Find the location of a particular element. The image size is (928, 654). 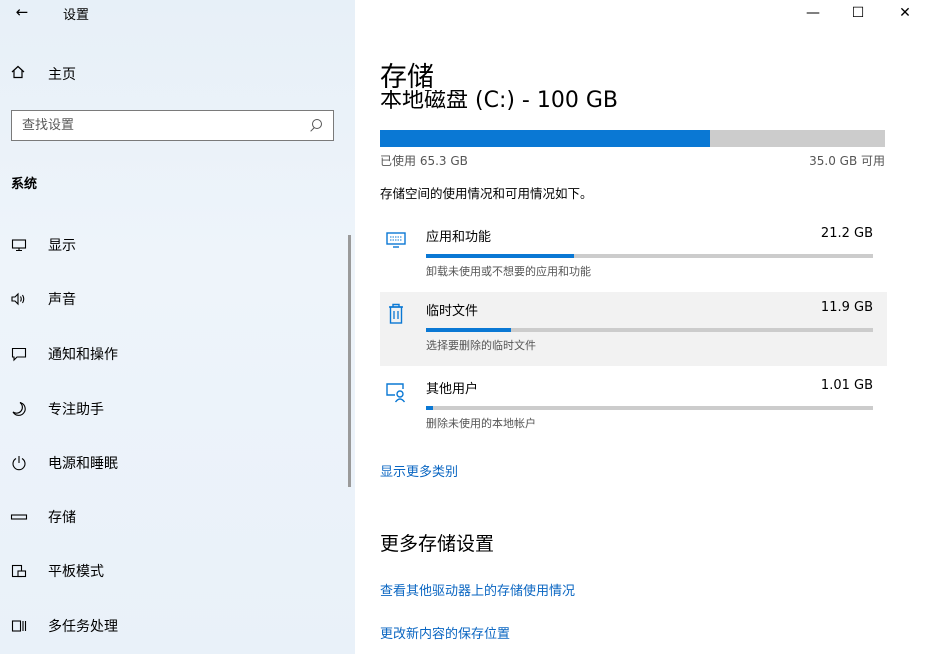

sidebar-item-power-sleep: 电源和睡眠 is located at coordinates (172, 463).